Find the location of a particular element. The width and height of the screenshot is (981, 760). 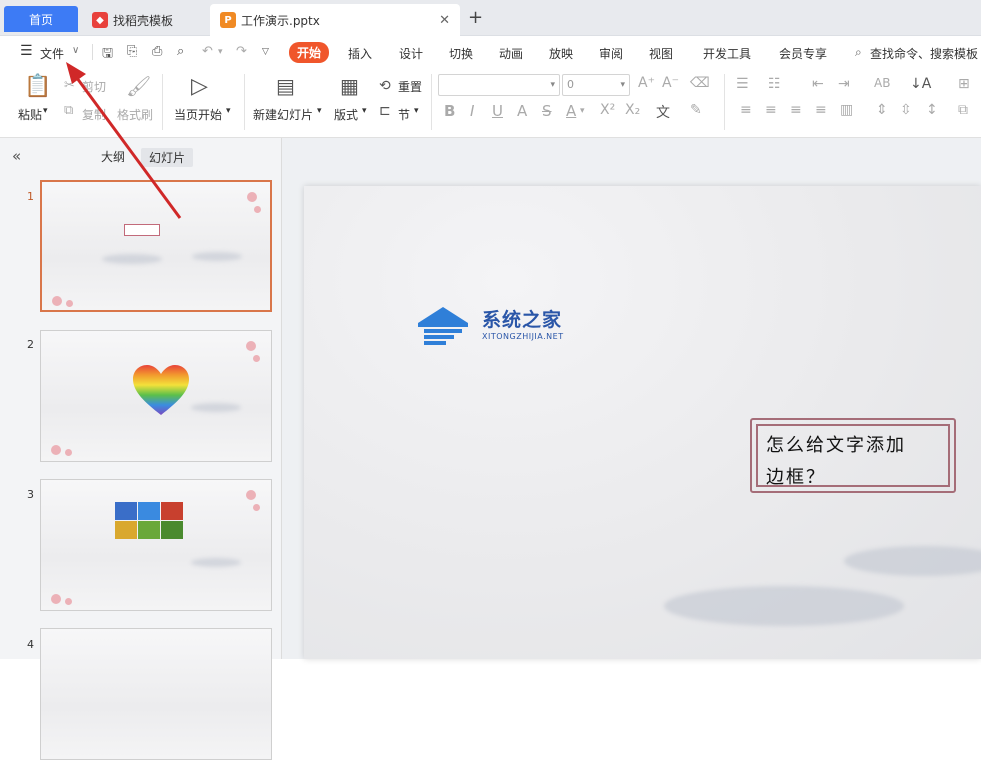

font-color-dropdown-icon: ▾ is located at coordinates (582, 111).